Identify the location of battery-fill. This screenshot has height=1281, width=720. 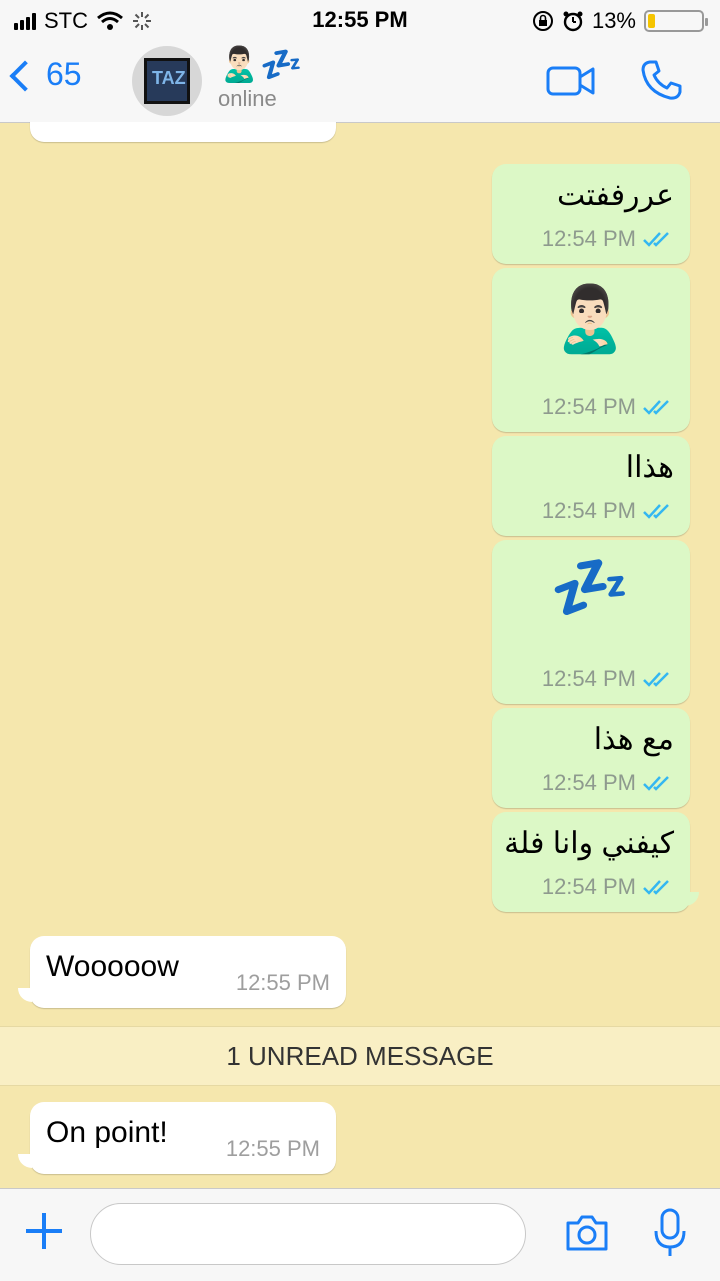
(652, 21).